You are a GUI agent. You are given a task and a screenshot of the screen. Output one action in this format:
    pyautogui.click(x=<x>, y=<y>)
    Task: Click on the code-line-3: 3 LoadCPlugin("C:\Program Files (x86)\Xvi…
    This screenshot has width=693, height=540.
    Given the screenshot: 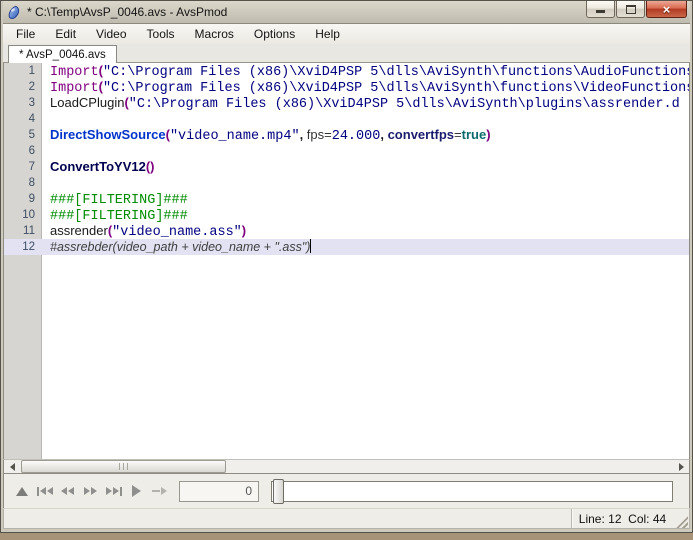 What is the action you would take?
    pyautogui.click(x=346, y=103)
    